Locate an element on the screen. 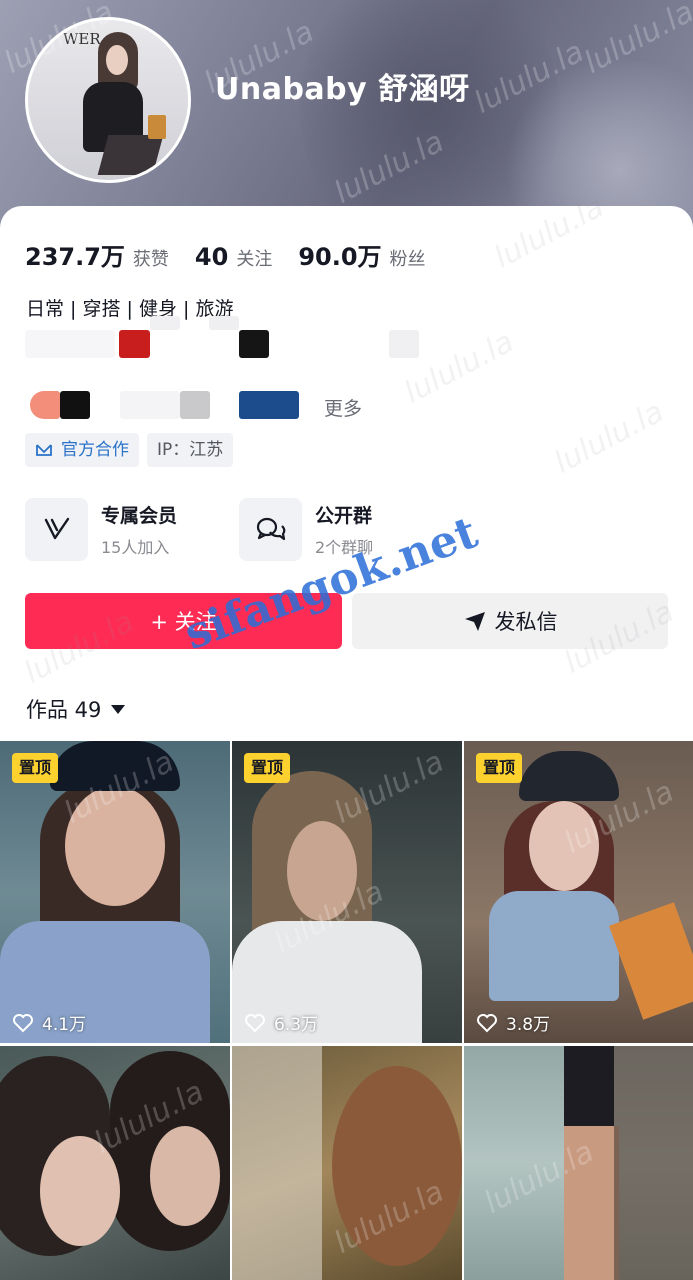  v-badge-icon is located at coordinates (56, 529).